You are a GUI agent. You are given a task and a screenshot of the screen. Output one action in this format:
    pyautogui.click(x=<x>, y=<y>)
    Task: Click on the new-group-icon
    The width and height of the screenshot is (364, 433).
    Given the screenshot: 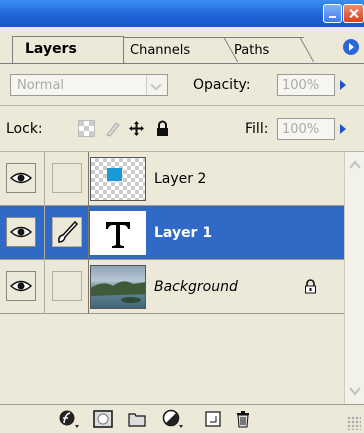 What is the action you would take?
    pyautogui.click(x=137, y=419)
    